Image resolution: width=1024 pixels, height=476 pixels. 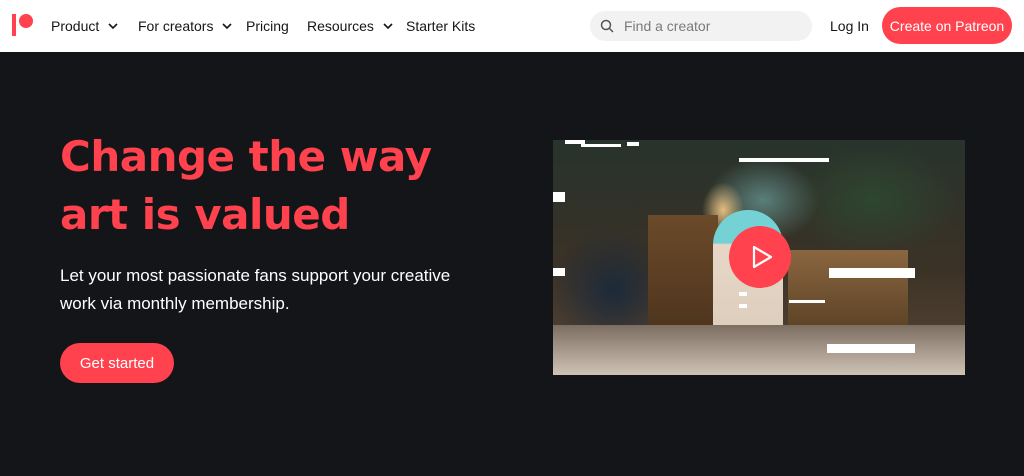 I want to click on headline-line: Change the way, so click(x=246, y=156).